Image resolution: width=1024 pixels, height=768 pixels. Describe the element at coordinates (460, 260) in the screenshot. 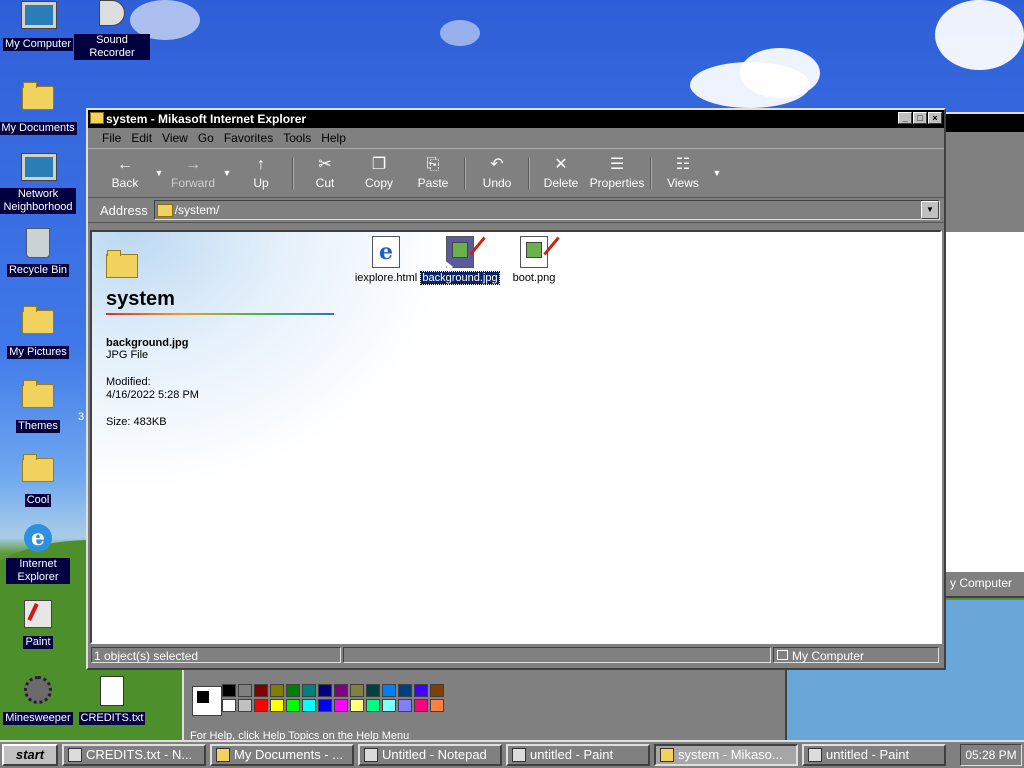

I see `file-item-background: background.jpg` at that location.